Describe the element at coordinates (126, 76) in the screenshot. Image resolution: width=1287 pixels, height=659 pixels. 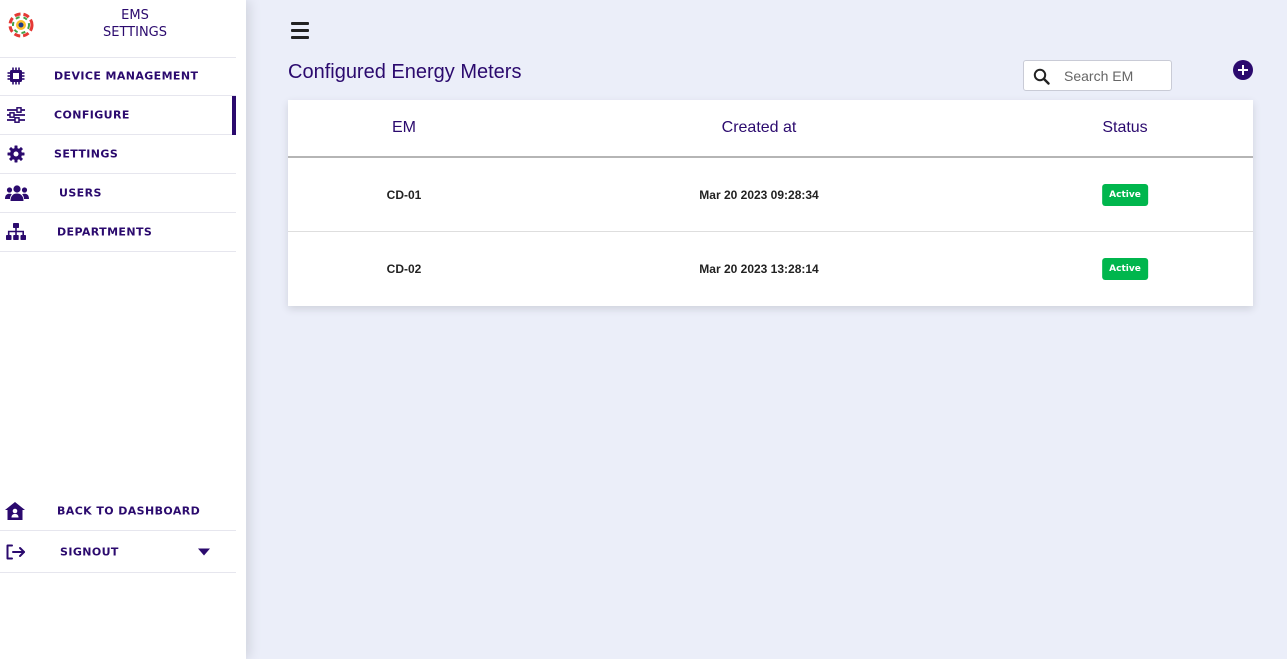
I see `sidebar-item-label: DEVICE MANAGEMENT` at that location.